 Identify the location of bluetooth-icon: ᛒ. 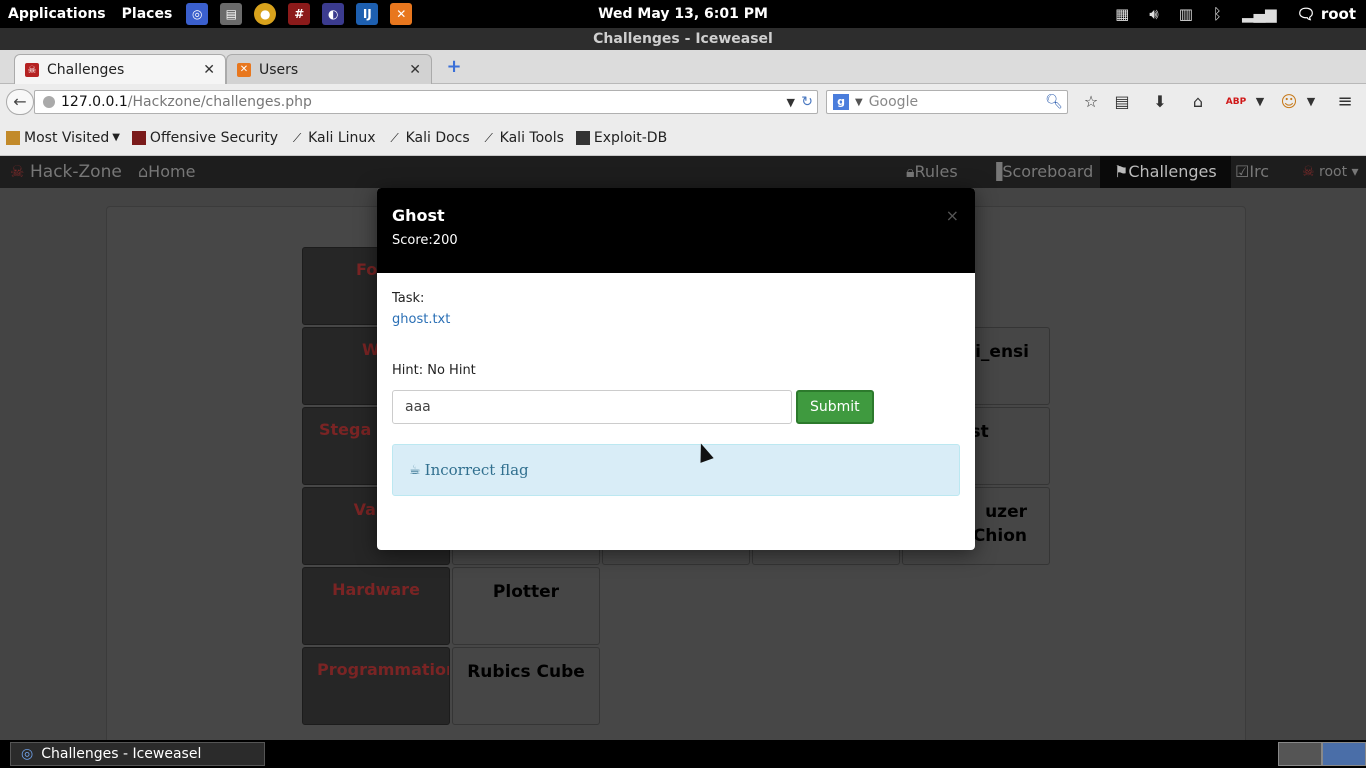
(1217, 14).